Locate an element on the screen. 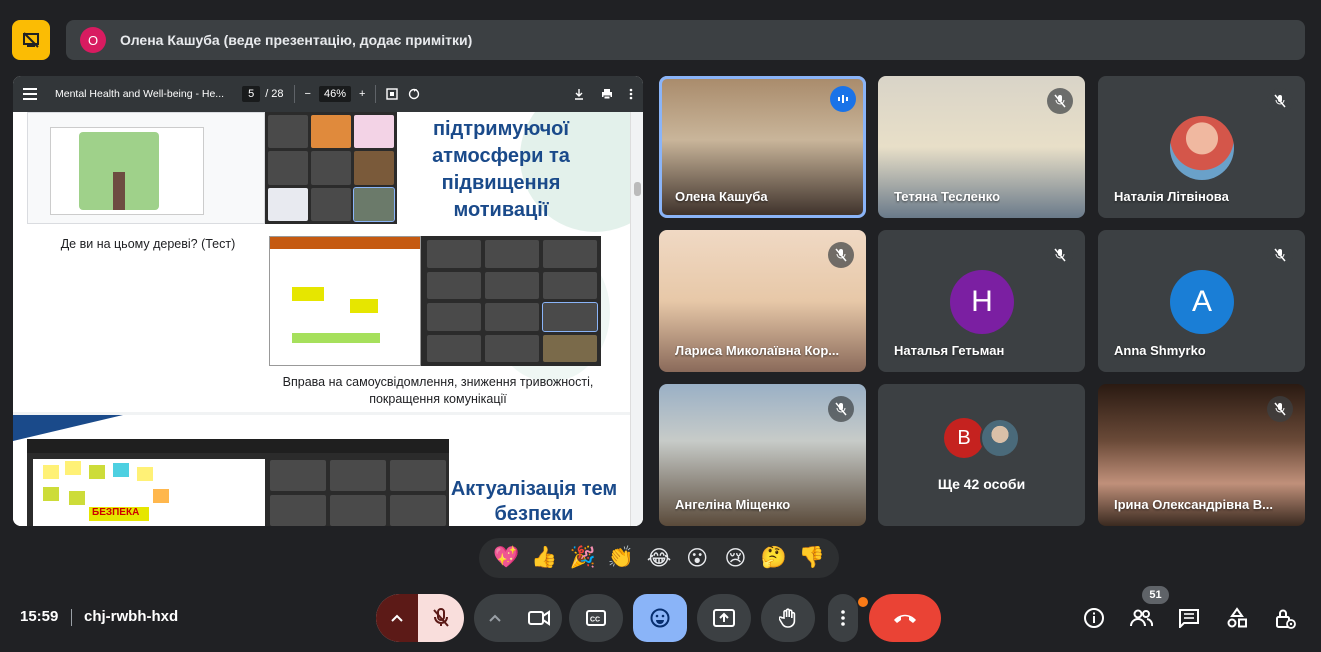 This screenshot has width=1321, height=652. camera-toggle-button is located at coordinates (539, 618).